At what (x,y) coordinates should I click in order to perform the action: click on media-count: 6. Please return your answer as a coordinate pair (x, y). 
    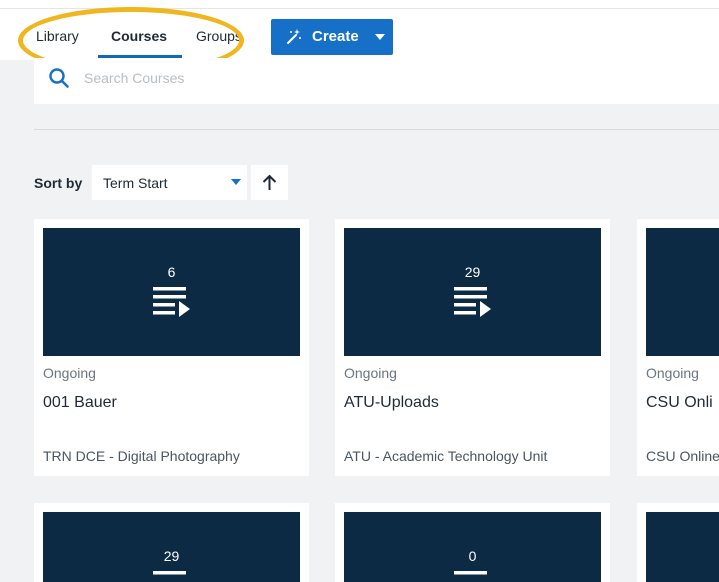
    Looking at the image, I should click on (171, 272).